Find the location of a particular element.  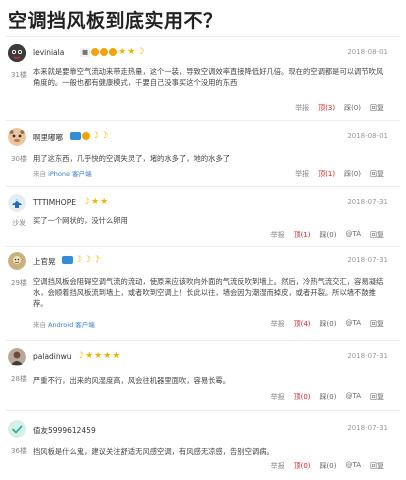

user-badges: ☽ ★ ★ is located at coordinates (95, 202).